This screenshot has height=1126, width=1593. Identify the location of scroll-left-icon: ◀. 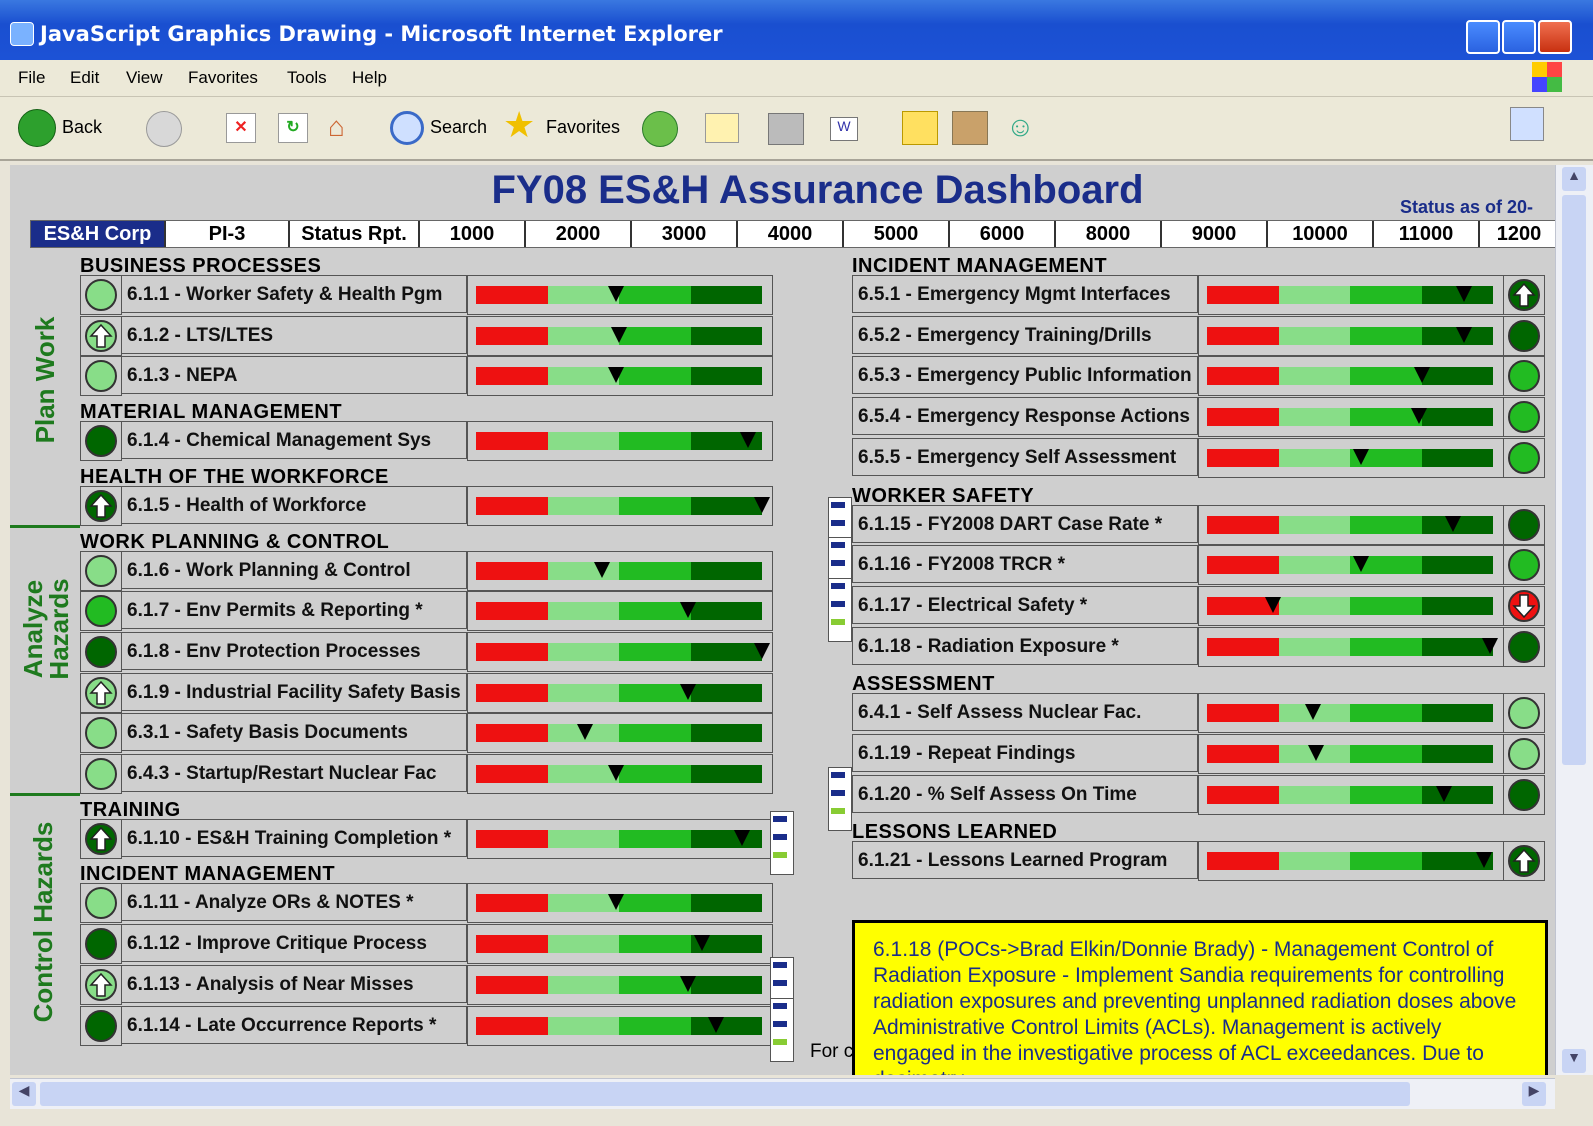
(24, 1094).